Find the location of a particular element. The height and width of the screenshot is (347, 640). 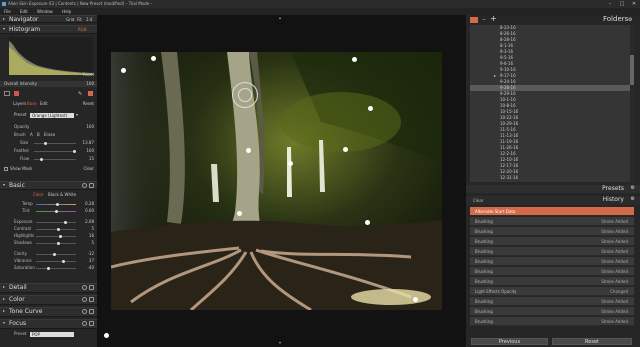

brush-size-slider is located at coordinates (55, 143).